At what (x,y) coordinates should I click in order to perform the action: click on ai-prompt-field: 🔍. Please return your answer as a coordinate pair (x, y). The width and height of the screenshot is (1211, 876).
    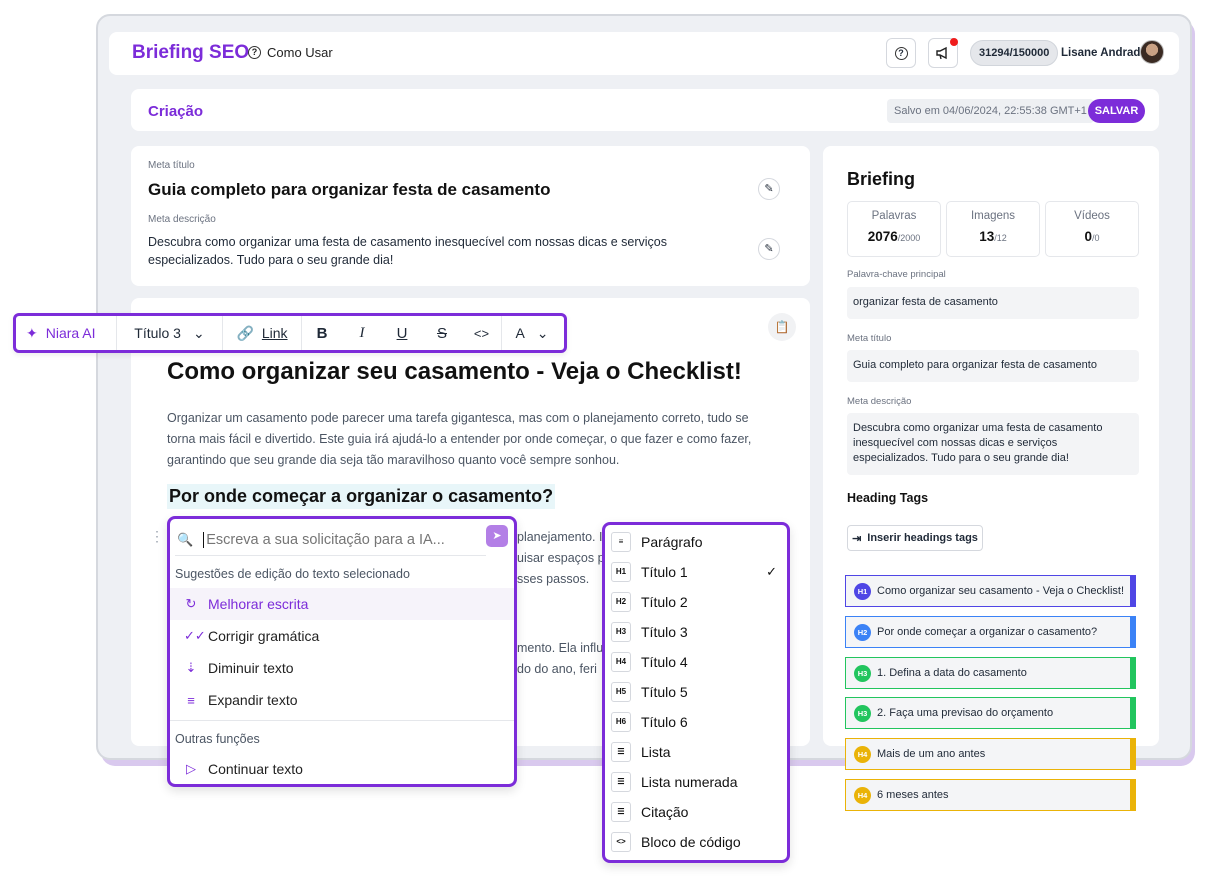
    Looking at the image, I should click on (330, 540).